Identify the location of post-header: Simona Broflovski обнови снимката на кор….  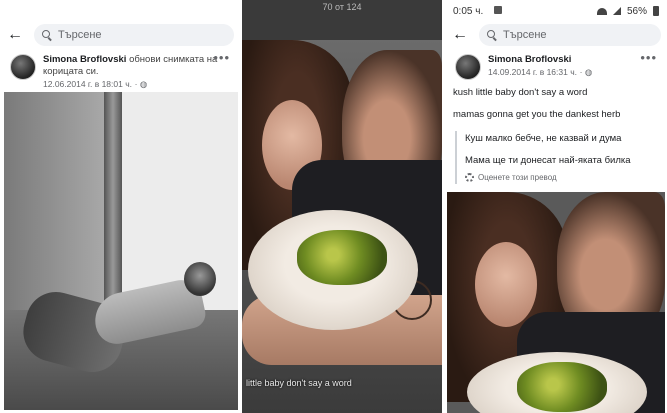
(120, 71).